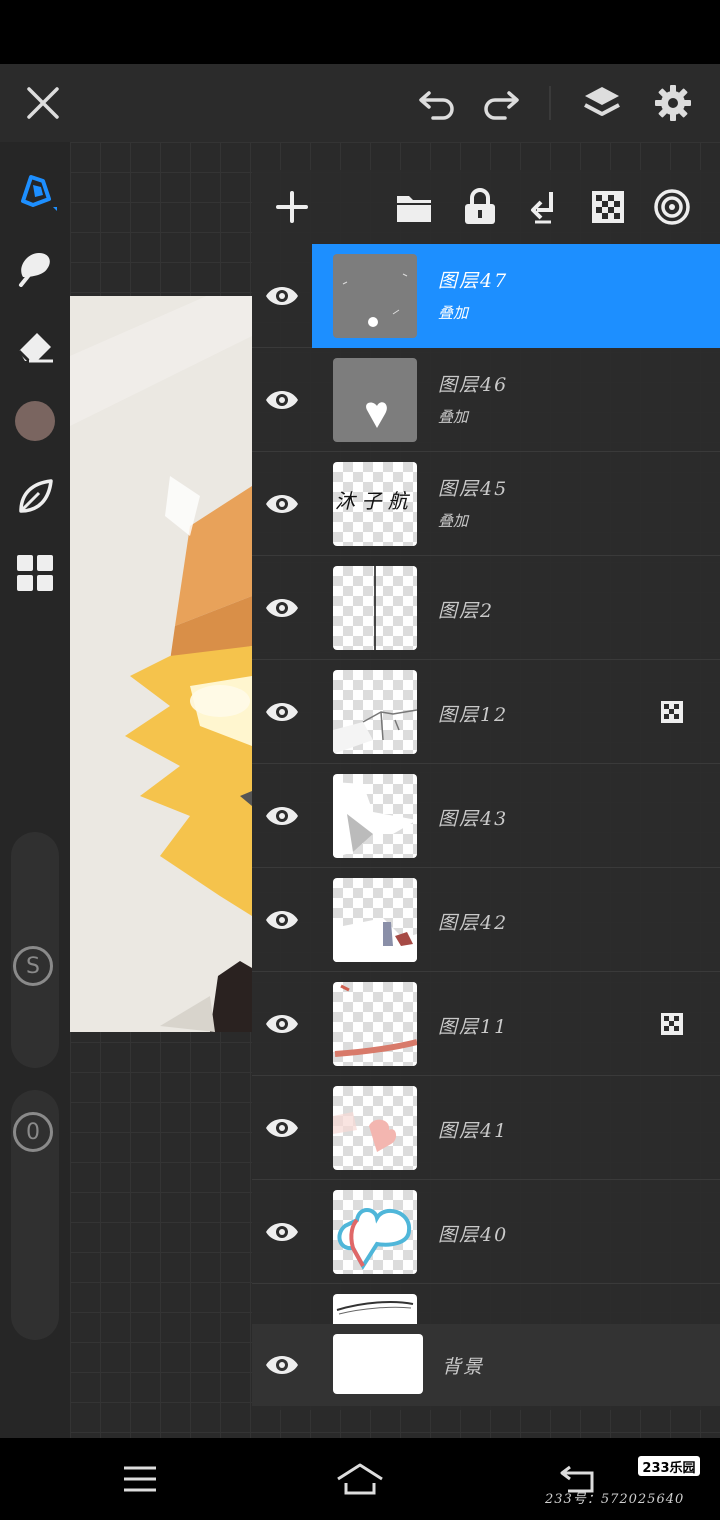 Image resolution: width=720 pixels, height=1520 pixels. Describe the element at coordinates (35, 345) in the screenshot. I see `eraser-icon` at that location.